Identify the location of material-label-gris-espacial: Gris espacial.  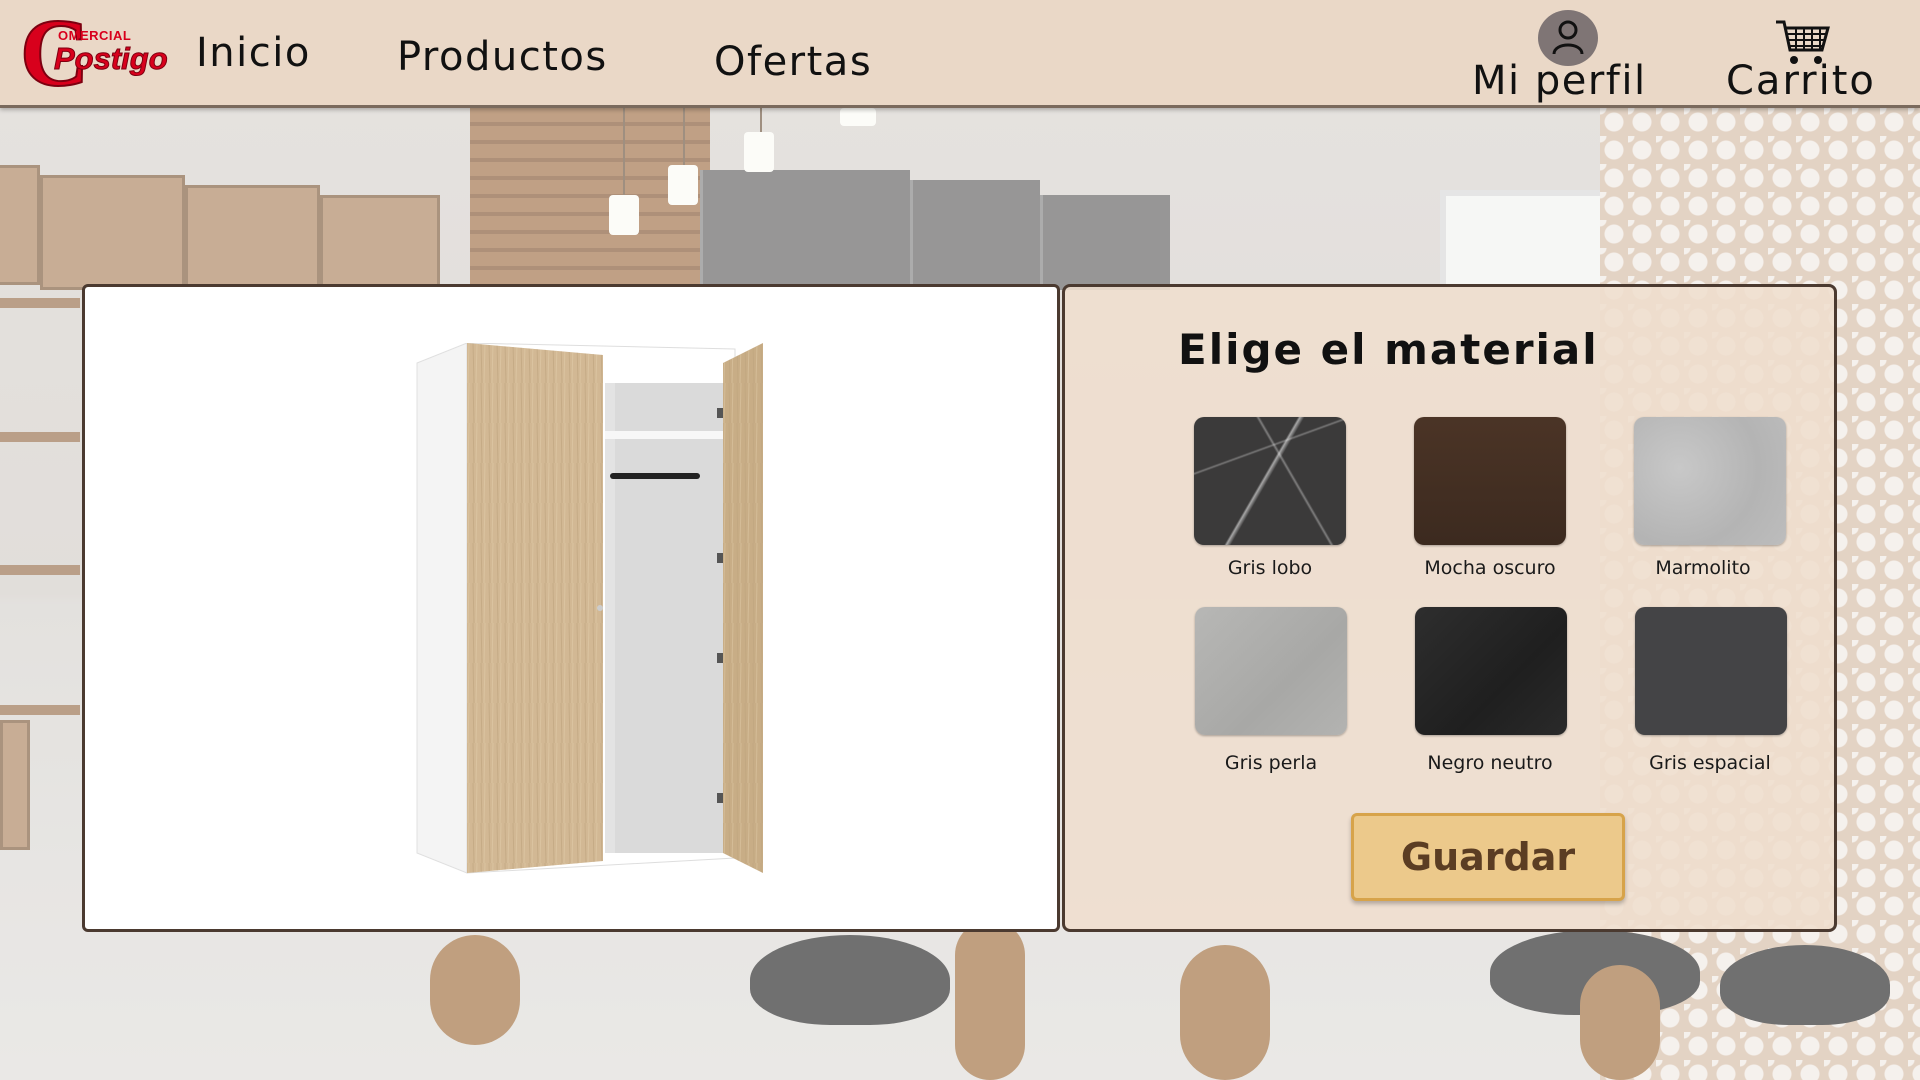
(1710, 763).